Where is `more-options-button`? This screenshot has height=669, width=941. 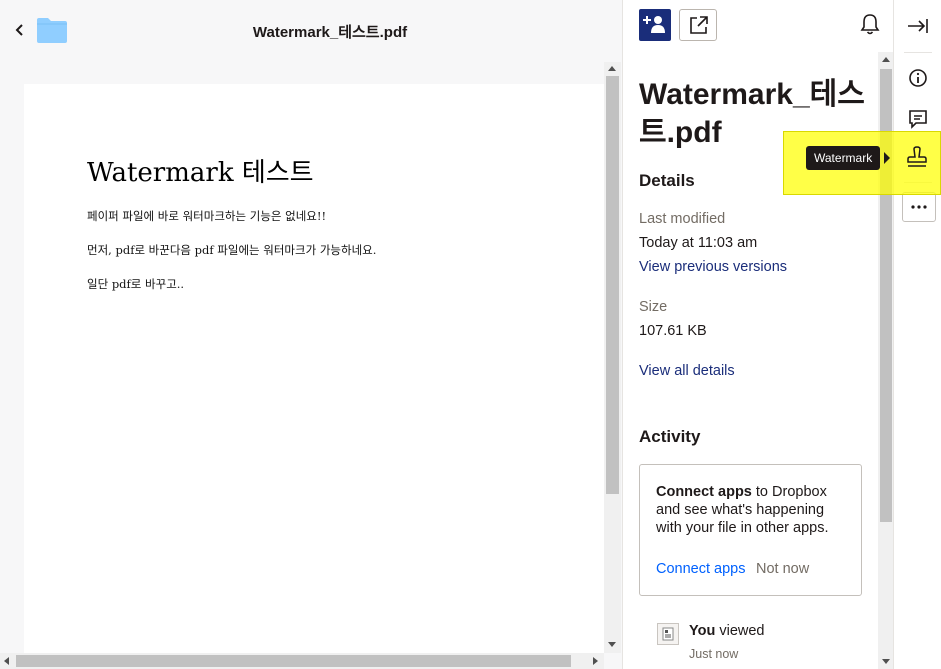
more-options-button is located at coordinates (919, 207).